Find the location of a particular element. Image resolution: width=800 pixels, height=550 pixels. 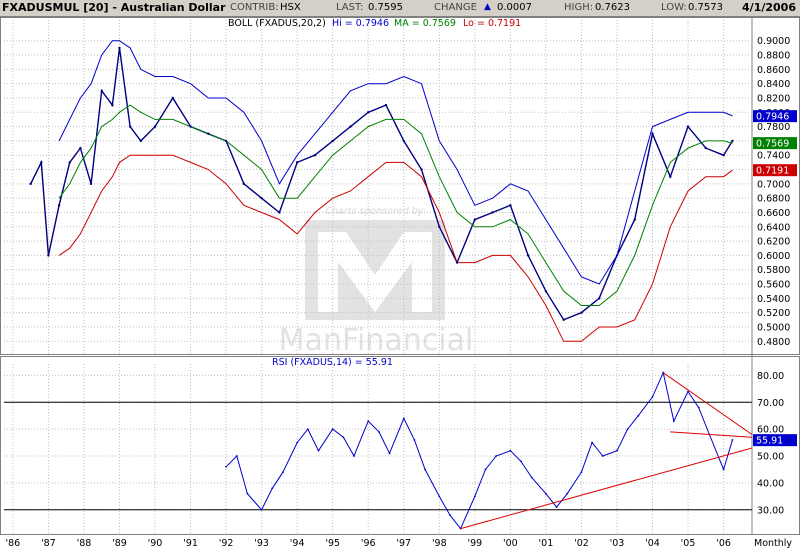

x-tick-label: '01 is located at coordinates (546, 543).